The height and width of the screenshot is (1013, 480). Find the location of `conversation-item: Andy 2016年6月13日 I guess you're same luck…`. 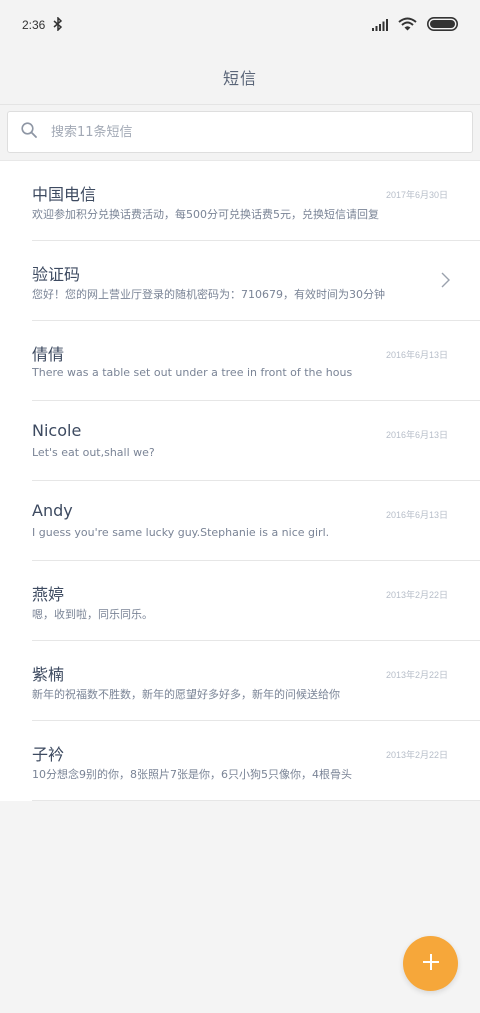

conversation-item: Andy 2016年6月13日 I guess you're same luck… is located at coordinates (256, 521).